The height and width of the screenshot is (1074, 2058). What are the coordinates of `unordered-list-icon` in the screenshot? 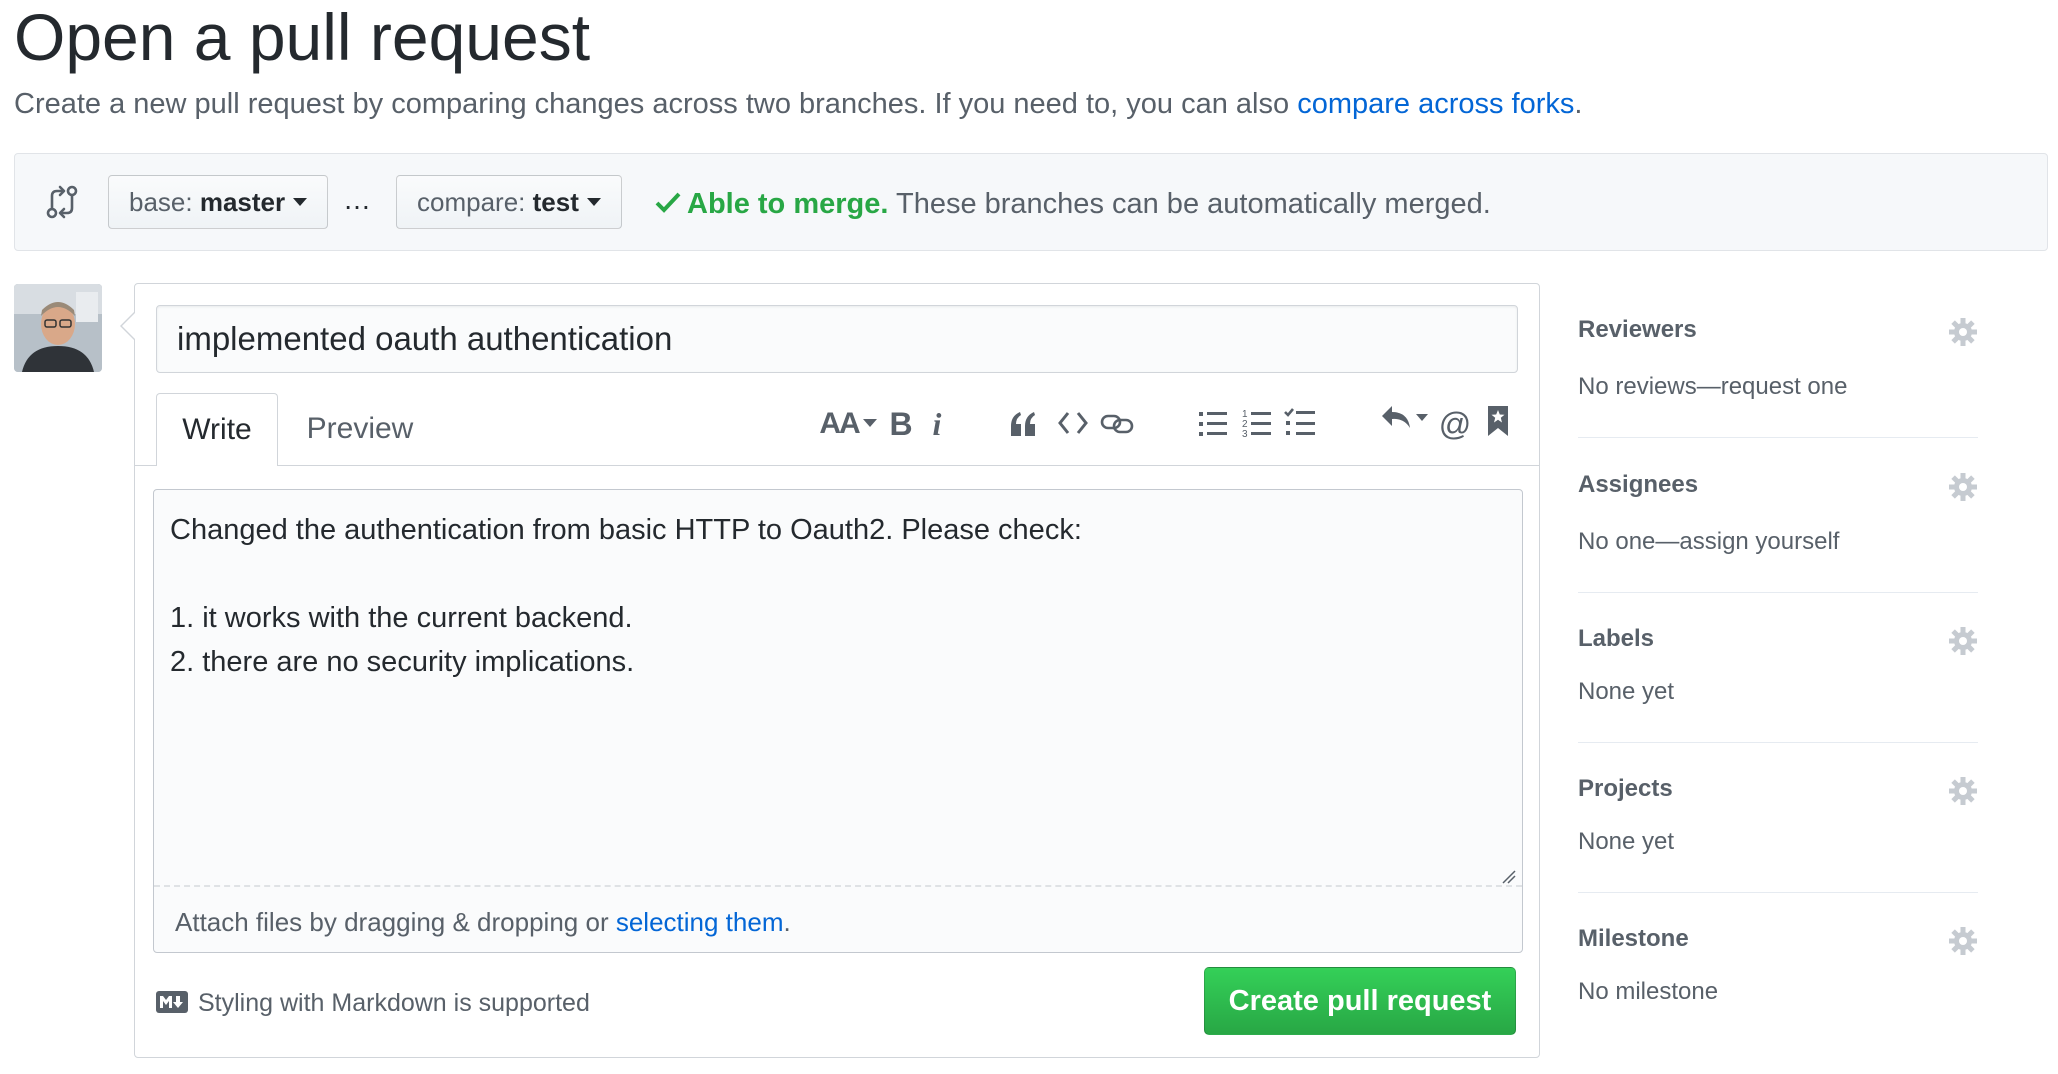 It's located at (1213, 424).